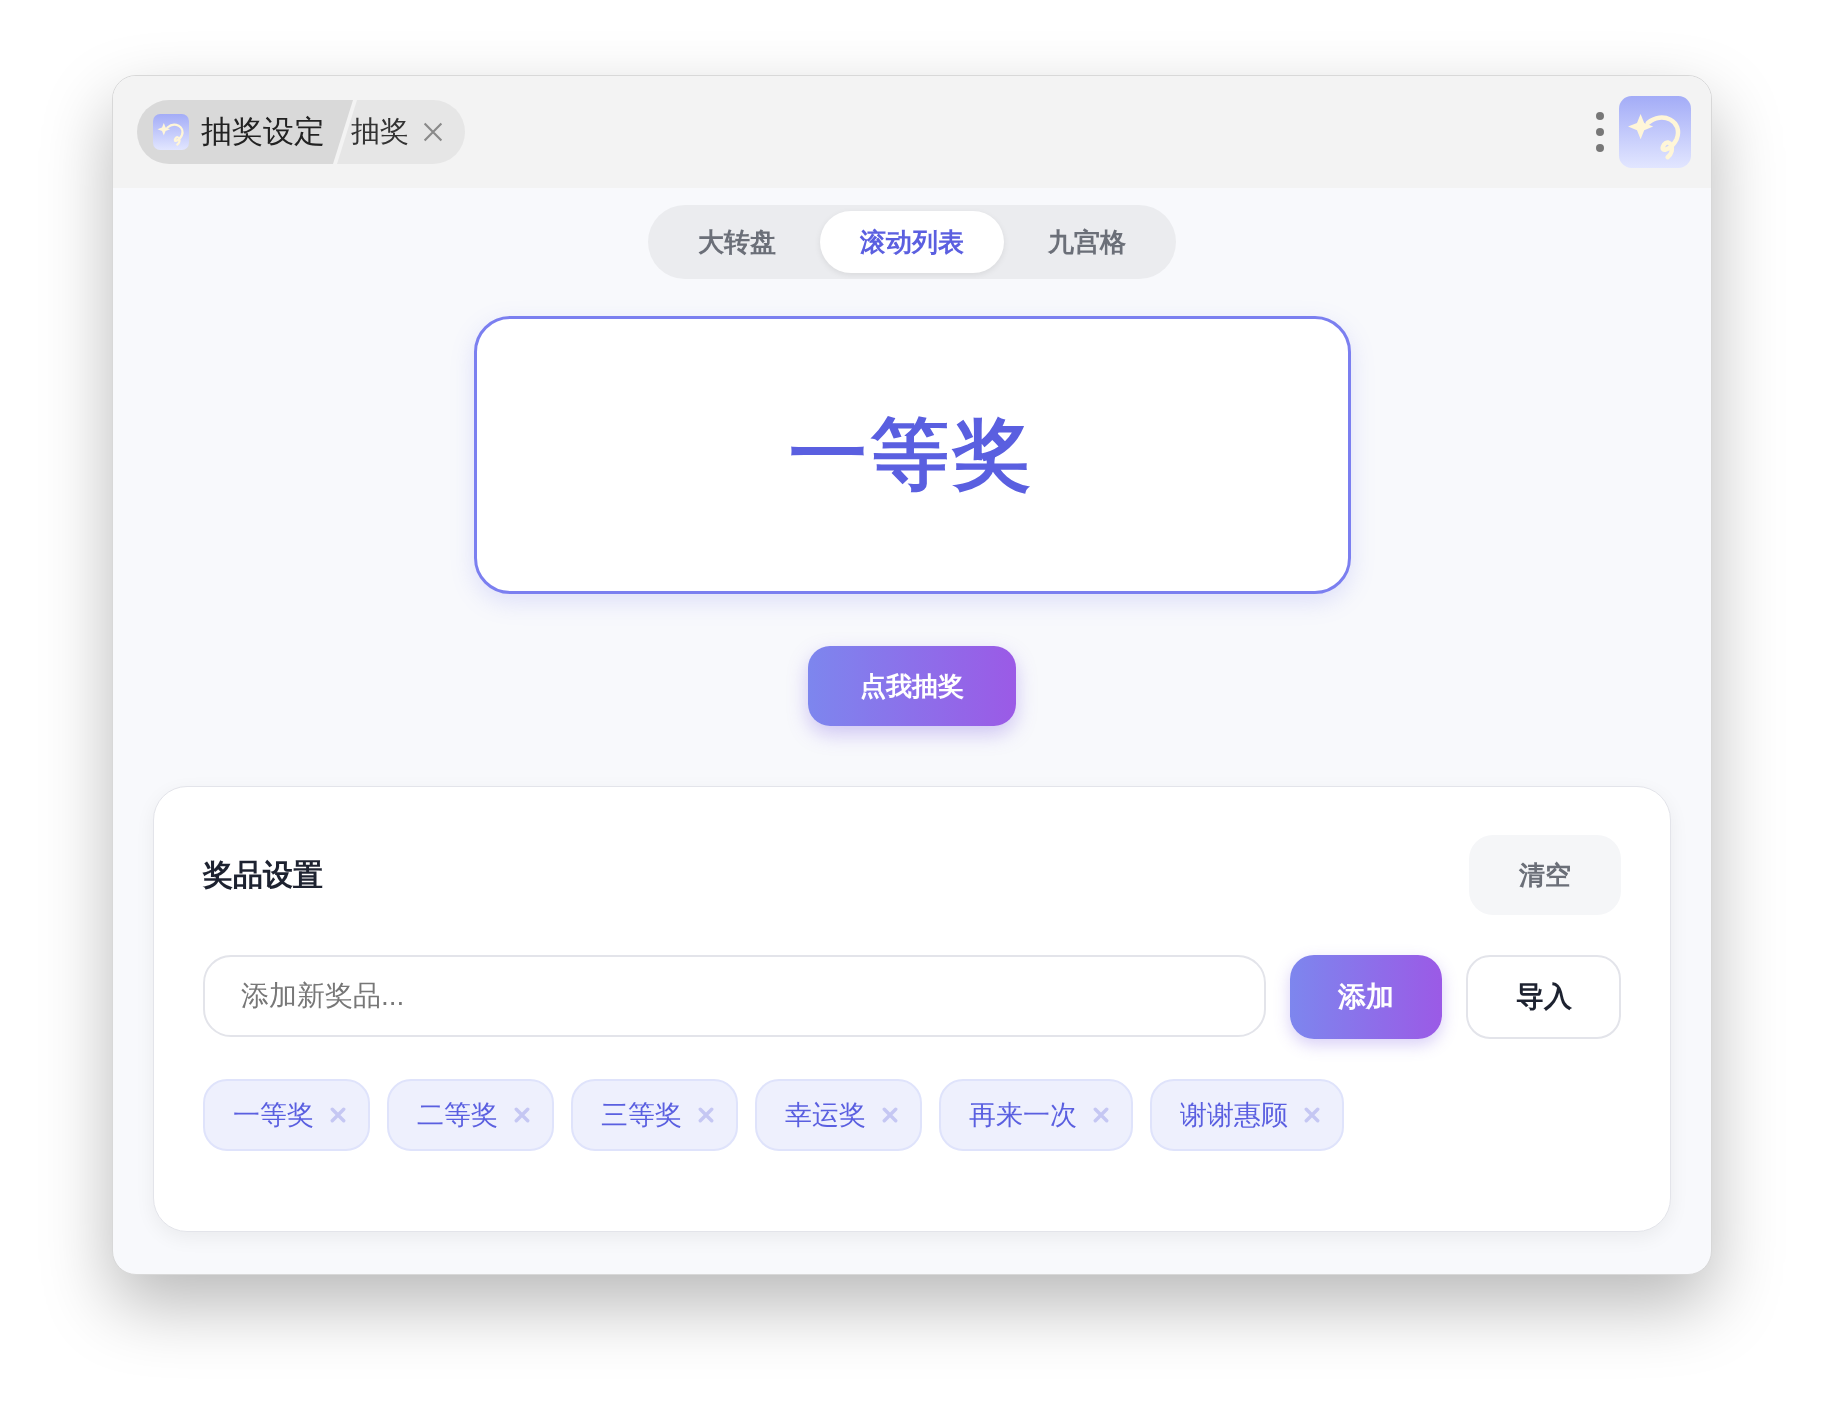 The width and height of the screenshot is (1824, 1424). Describe the element at coordinates (433, 132) in the screenshot. I see `close-icon` at that location.